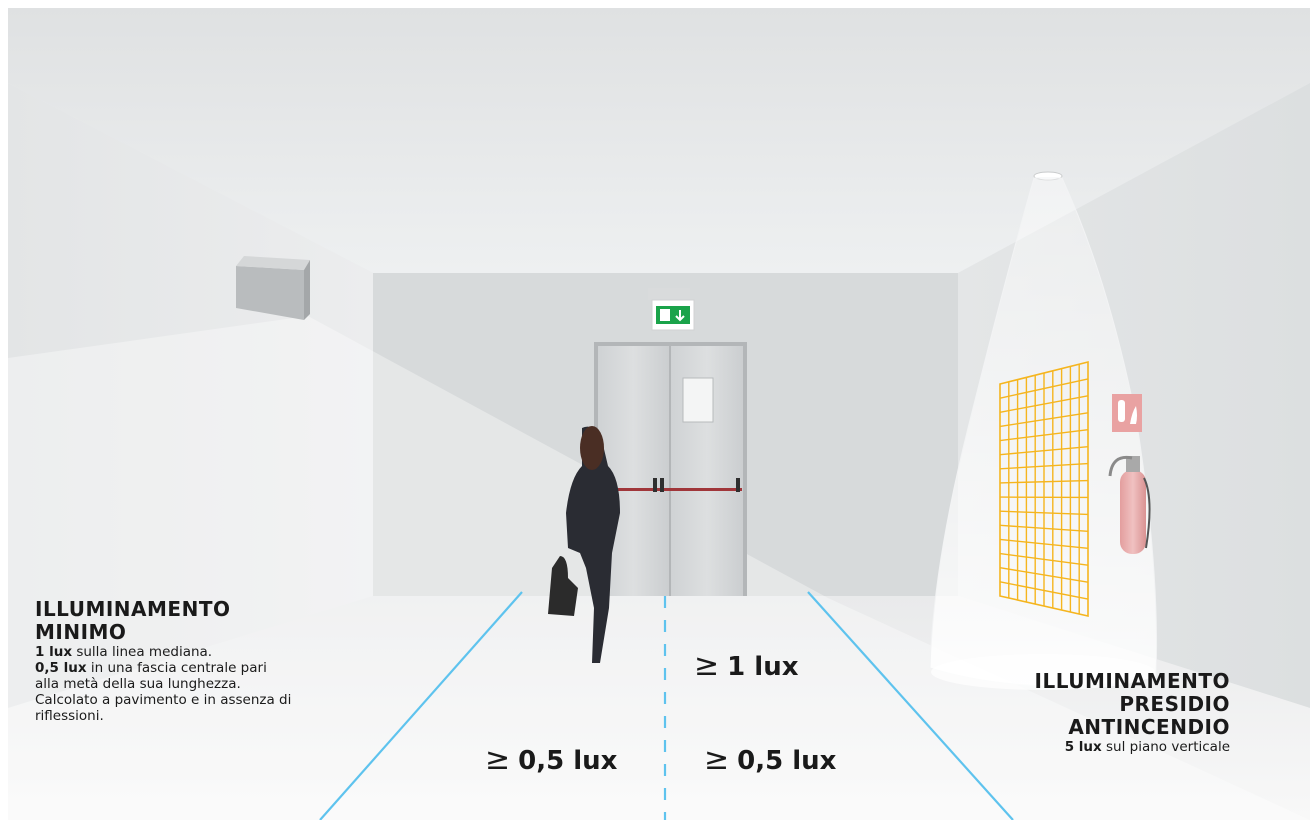 Image resolution: width=1310 pixels, height=820 pixels. What do you see at coordinates (1132, 704) in the screenshot?
I see `fire-point-illuminance-title: ILLUMINAMENTO PRESIDIO ANTINCENDIO` at bounding box center [1132, 704].